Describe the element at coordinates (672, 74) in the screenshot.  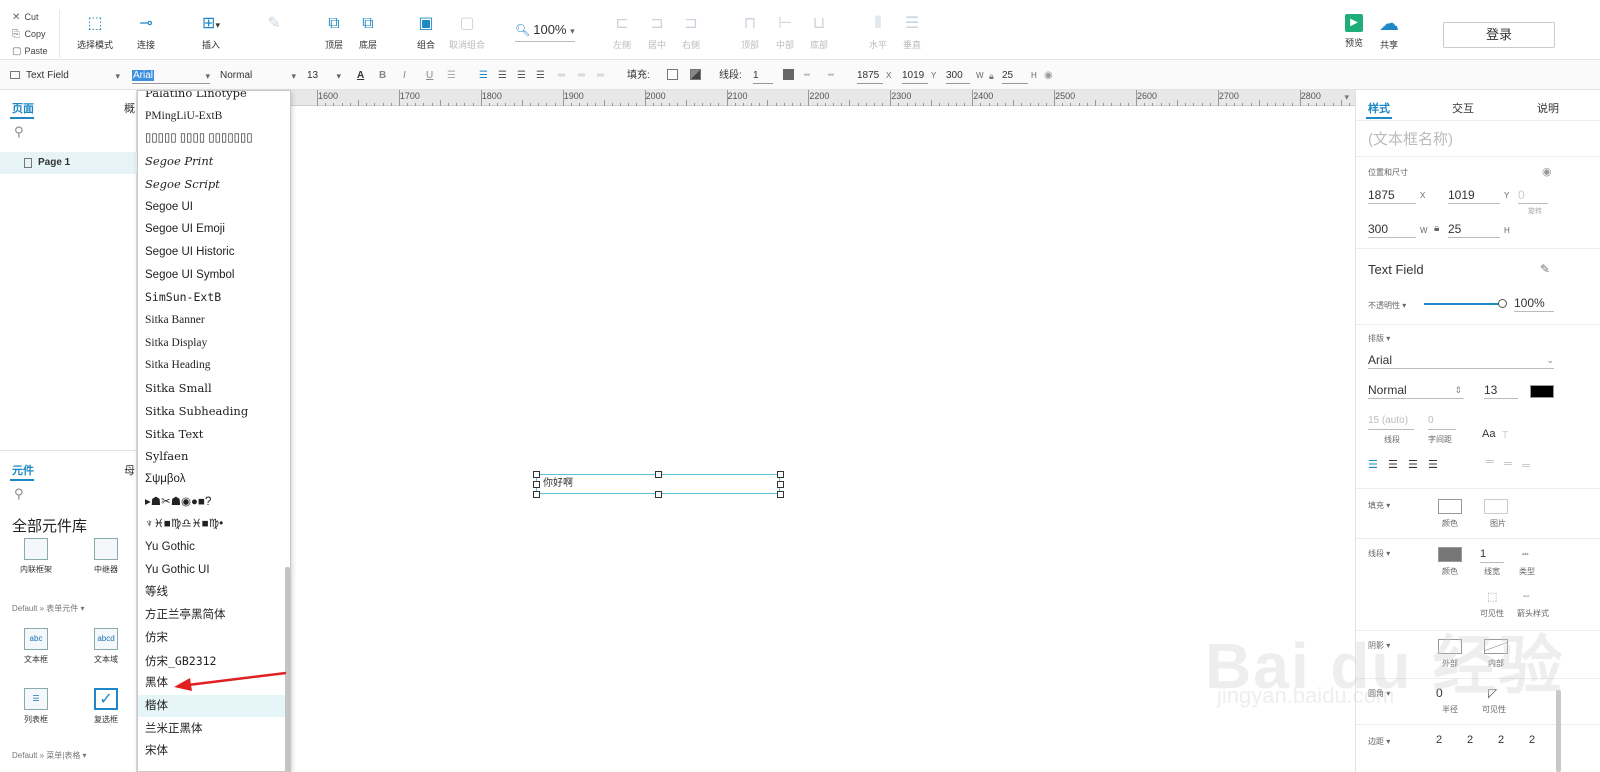
I see `fill-color-swatch` at that location.